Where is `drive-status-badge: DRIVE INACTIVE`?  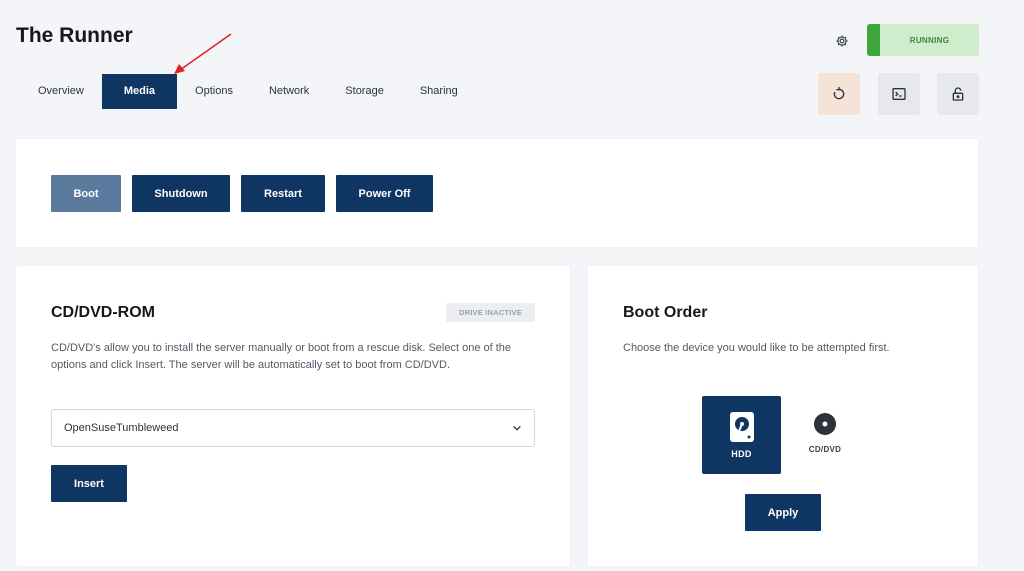
drive-status-badge: DRIVE INACTIVE is located at coordinates (490, 312).